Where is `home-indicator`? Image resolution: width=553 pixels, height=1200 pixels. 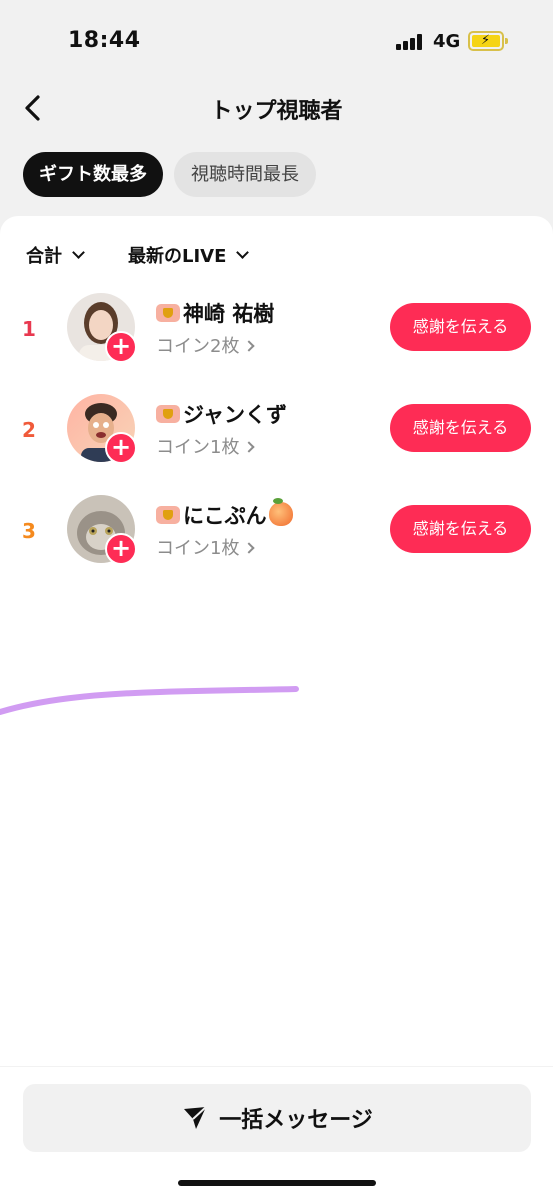 home-indicator is located at coordinates (277, 1183).